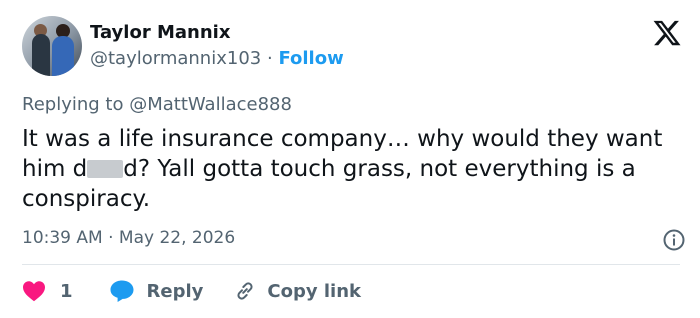  What do you see at coordinates (175, 291) in the screenshot?
I see `reply-label: Reply` at bounding box center [175, 291].